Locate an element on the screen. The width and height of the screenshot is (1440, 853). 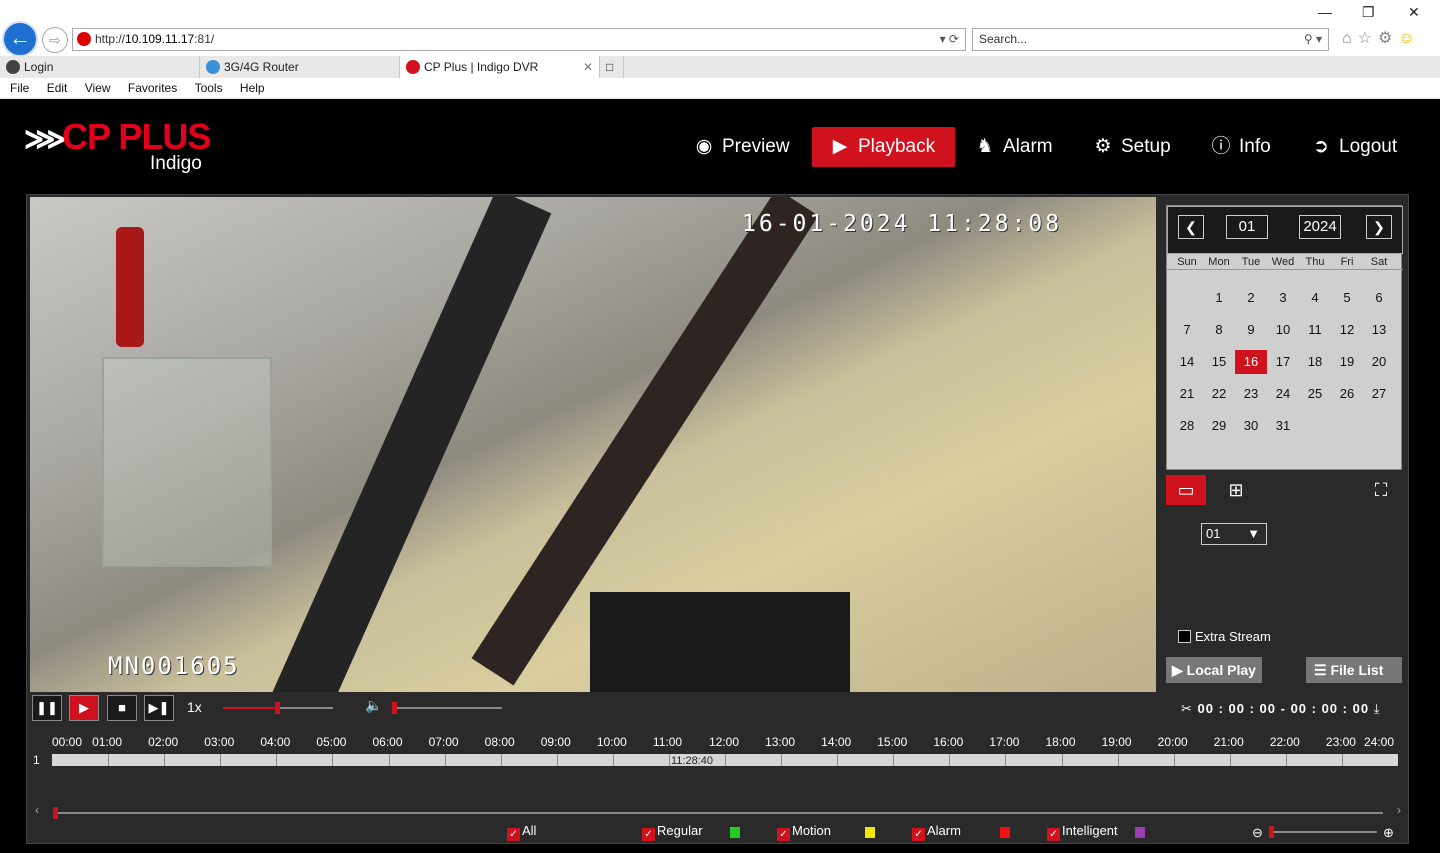
calendar-day: 19 is located at coordinates (1347, 362).